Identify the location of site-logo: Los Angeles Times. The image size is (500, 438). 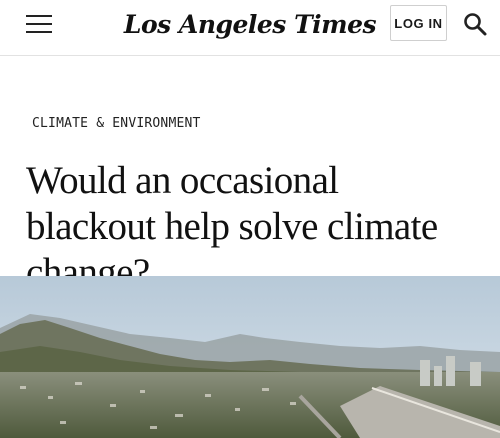
(250, 24).